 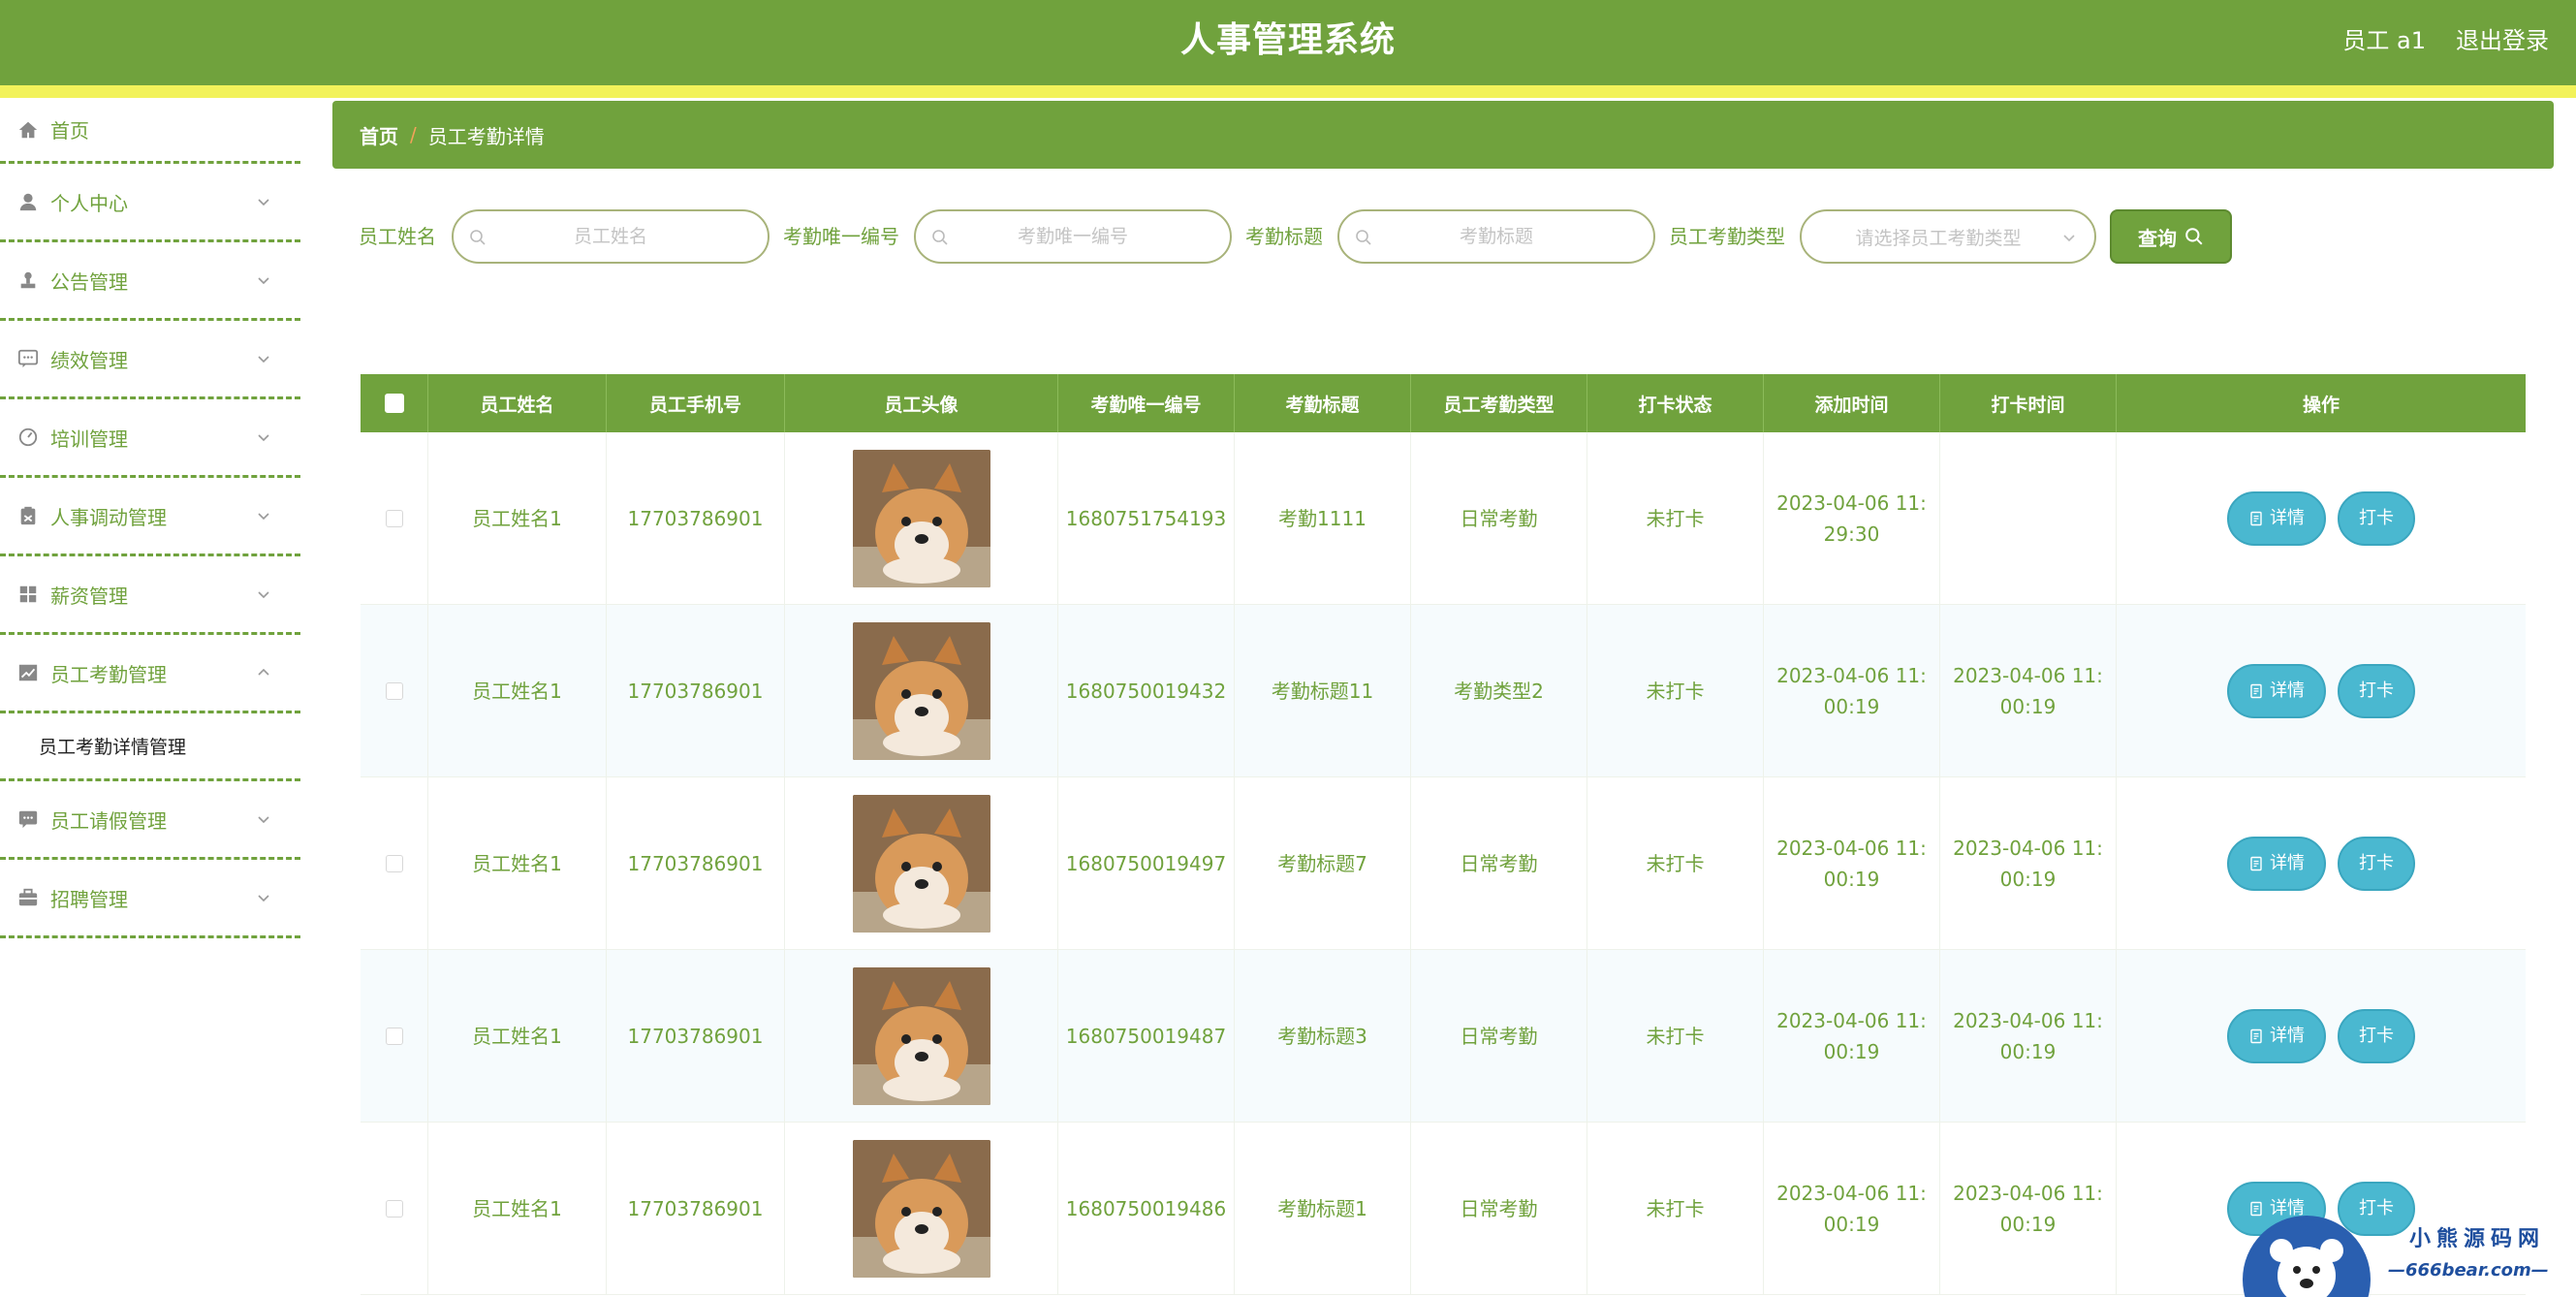 What do you see at coordinates (1284, 236) in the screenshot?
I see `title-label: 考勤标题` at bounding box center [1284, 236].